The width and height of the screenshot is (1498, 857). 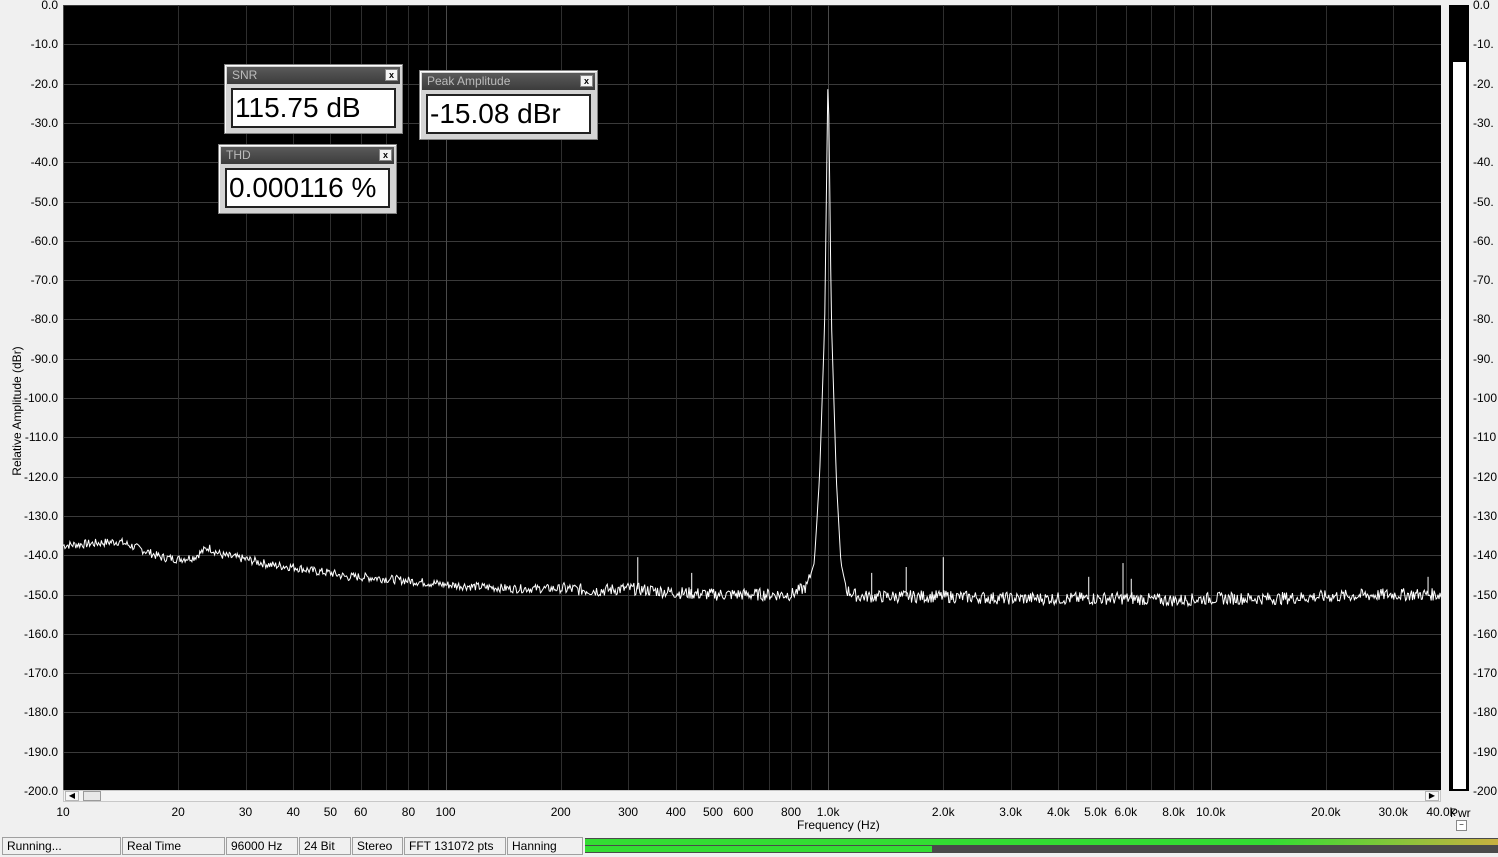 I want to click on x-tick-label: 300, so click(x=628, y=812).